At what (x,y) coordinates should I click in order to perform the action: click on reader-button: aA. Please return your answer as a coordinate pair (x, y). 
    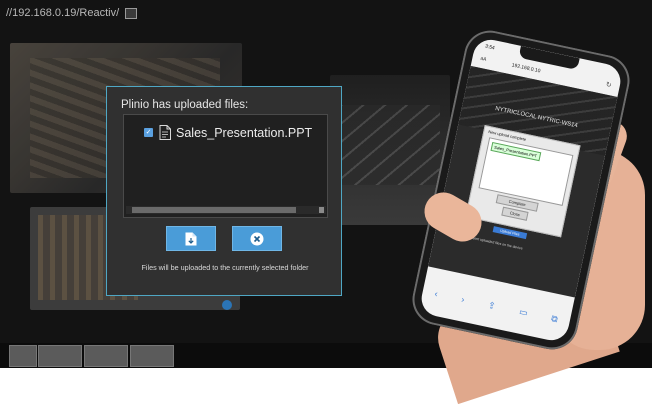
    Looking at the image, I should click on (483, 59).